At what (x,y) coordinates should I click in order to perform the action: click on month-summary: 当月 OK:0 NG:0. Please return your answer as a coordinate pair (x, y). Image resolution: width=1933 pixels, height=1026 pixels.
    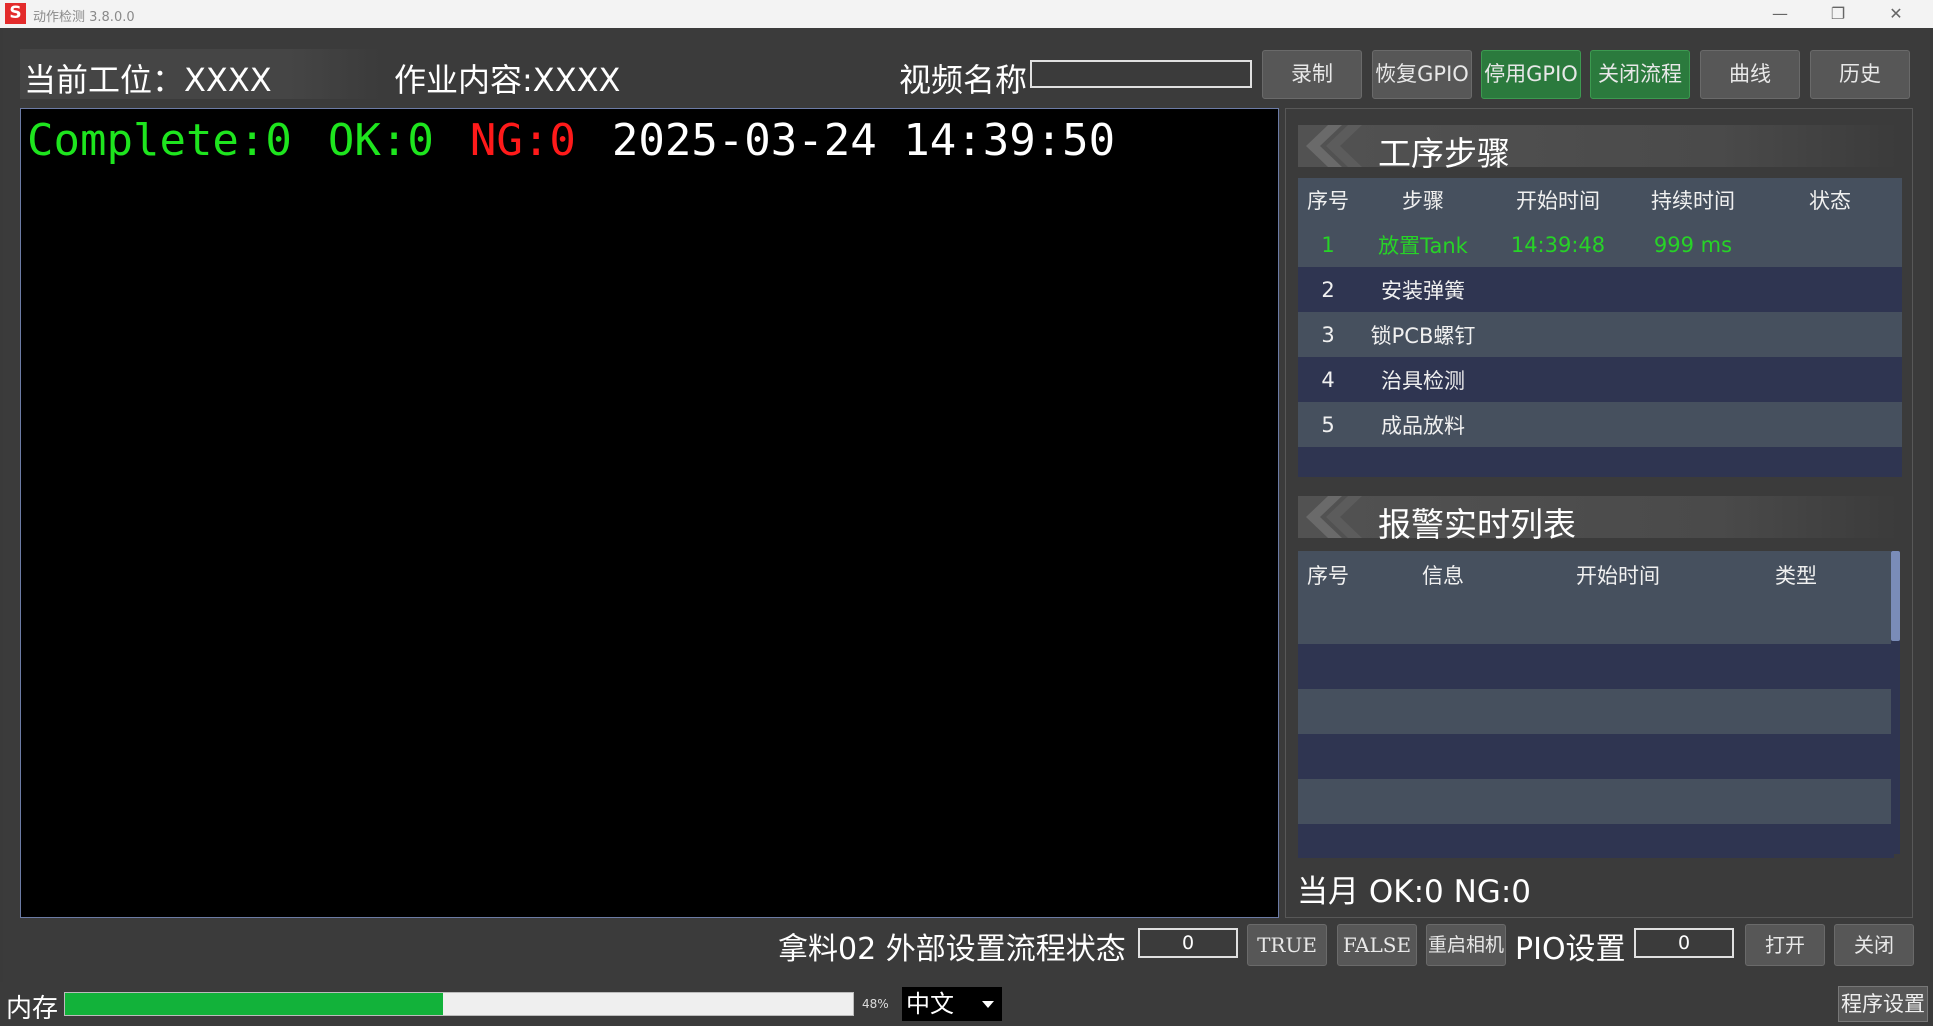
    Looking at the image, I should click on (1414, 892).